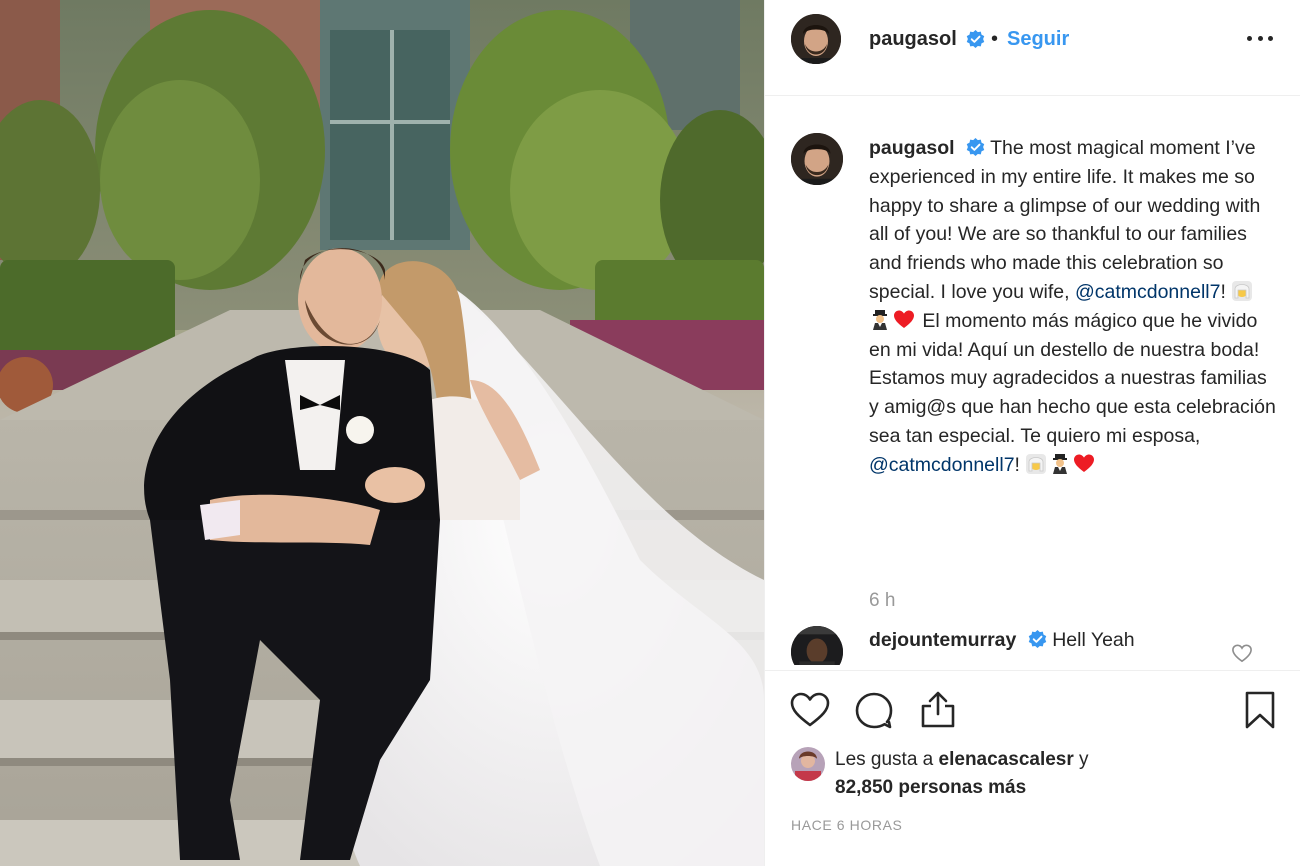 The image size is (1300, 866). I want to click on likes-count-line: 82,850 personas más, so click(930, 788).